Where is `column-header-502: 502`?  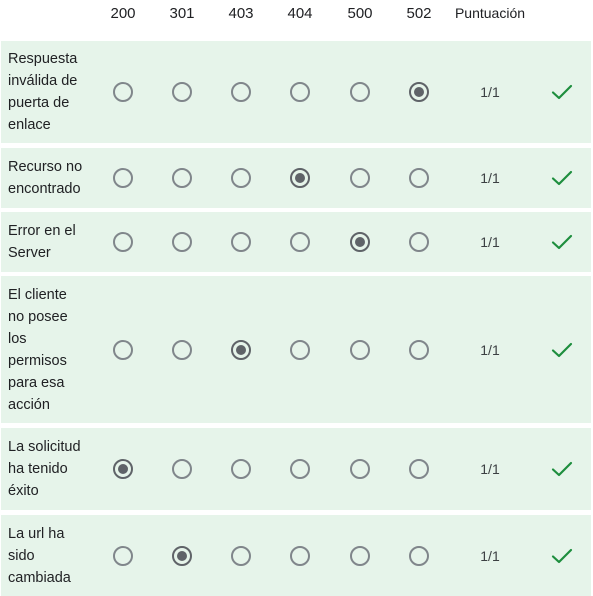 column-header-502: 502 is located at coordinates (419, 13).